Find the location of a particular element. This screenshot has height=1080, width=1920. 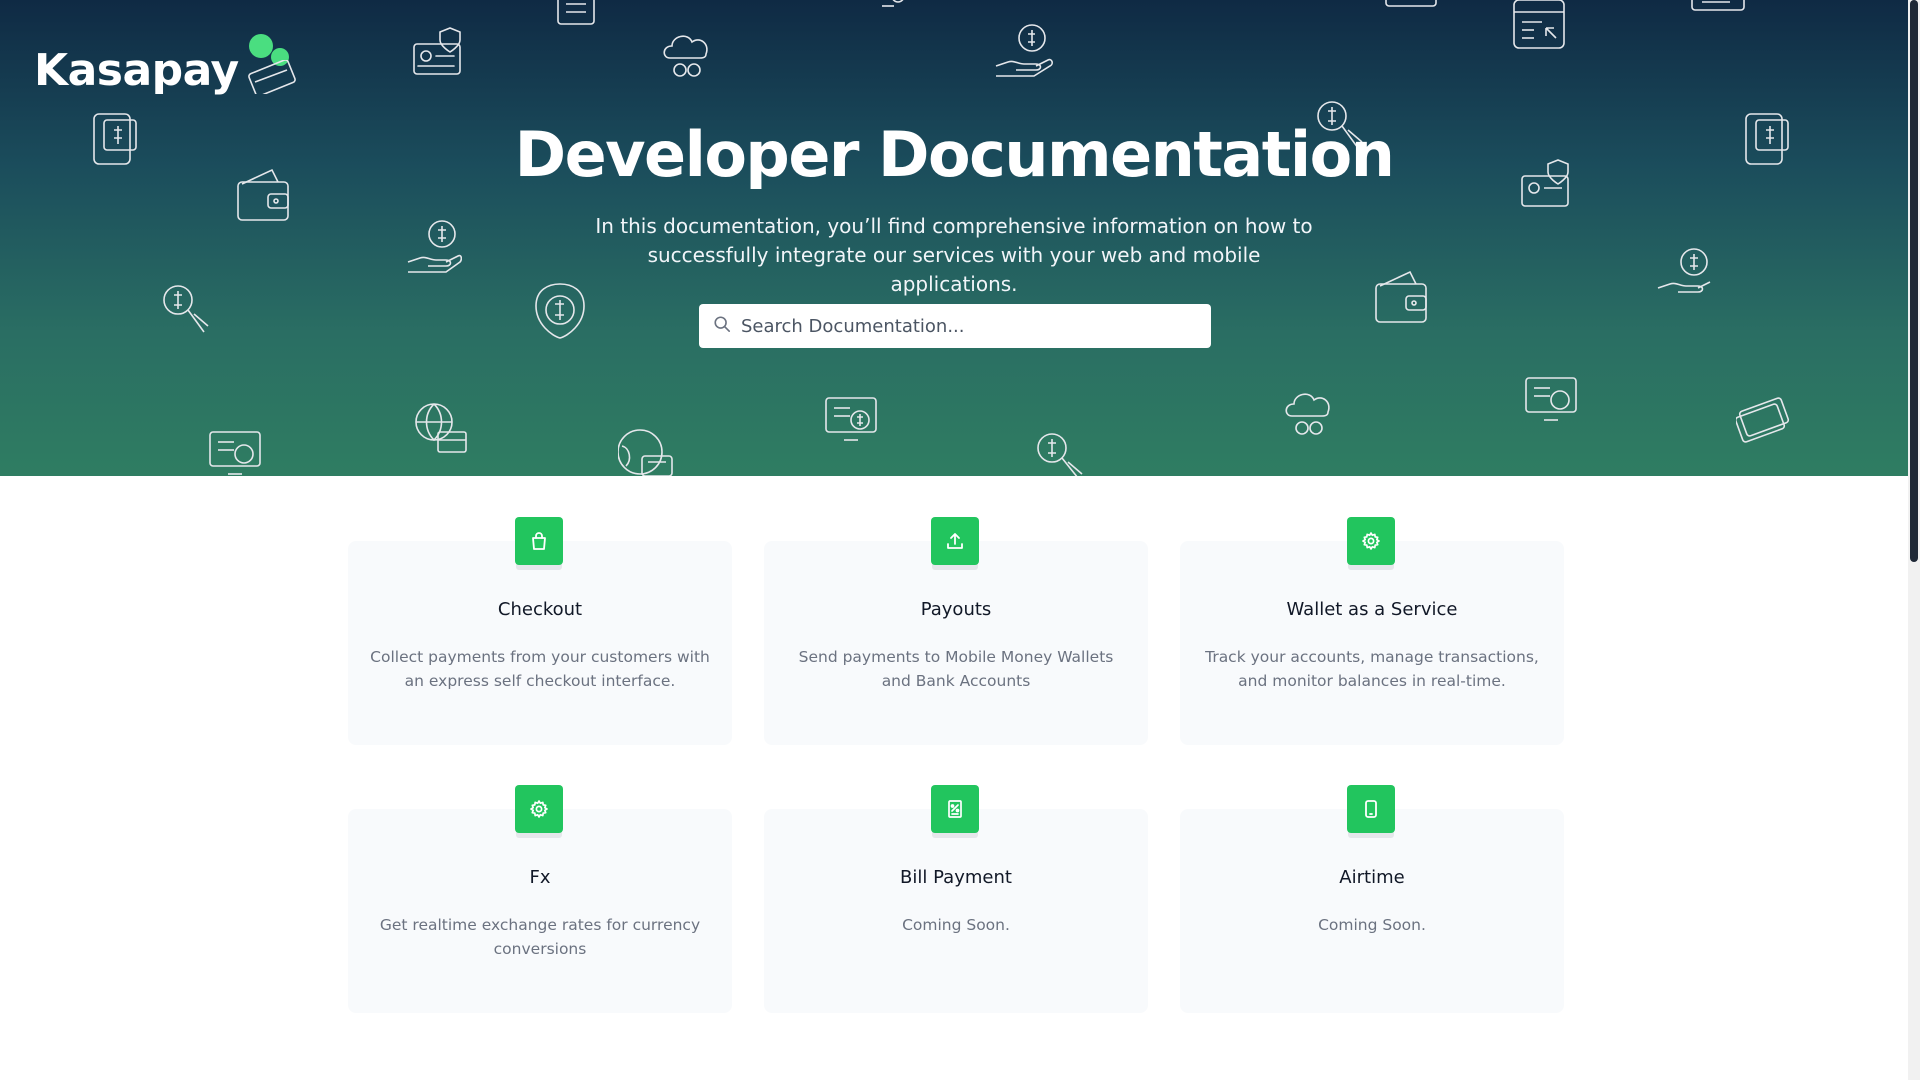

receipt-icon is located at coordinates (955, 809).